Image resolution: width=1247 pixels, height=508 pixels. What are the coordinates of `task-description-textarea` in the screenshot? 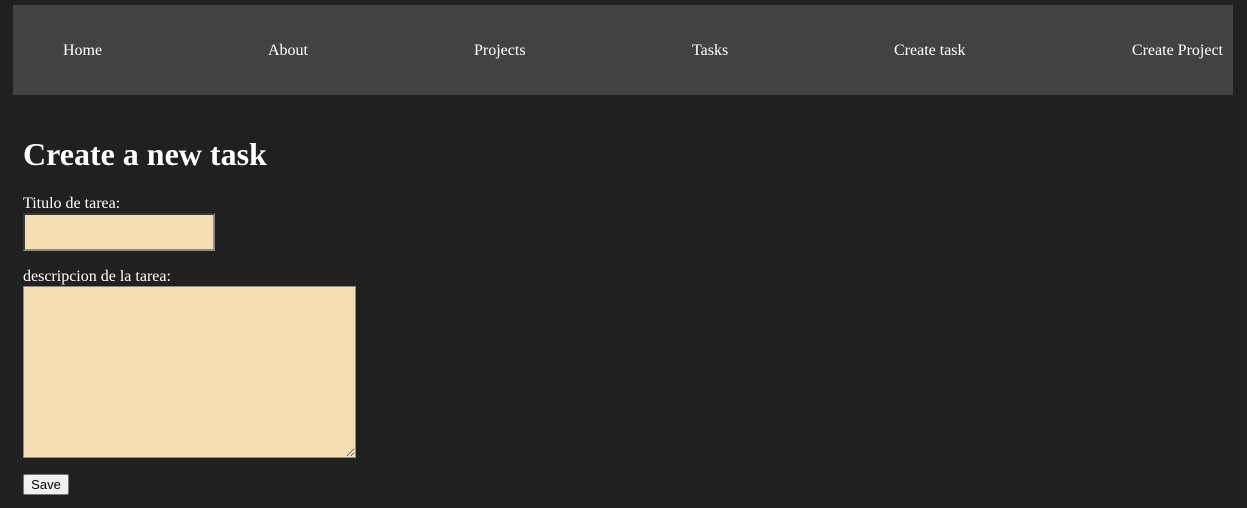 It's located at (189, 372).